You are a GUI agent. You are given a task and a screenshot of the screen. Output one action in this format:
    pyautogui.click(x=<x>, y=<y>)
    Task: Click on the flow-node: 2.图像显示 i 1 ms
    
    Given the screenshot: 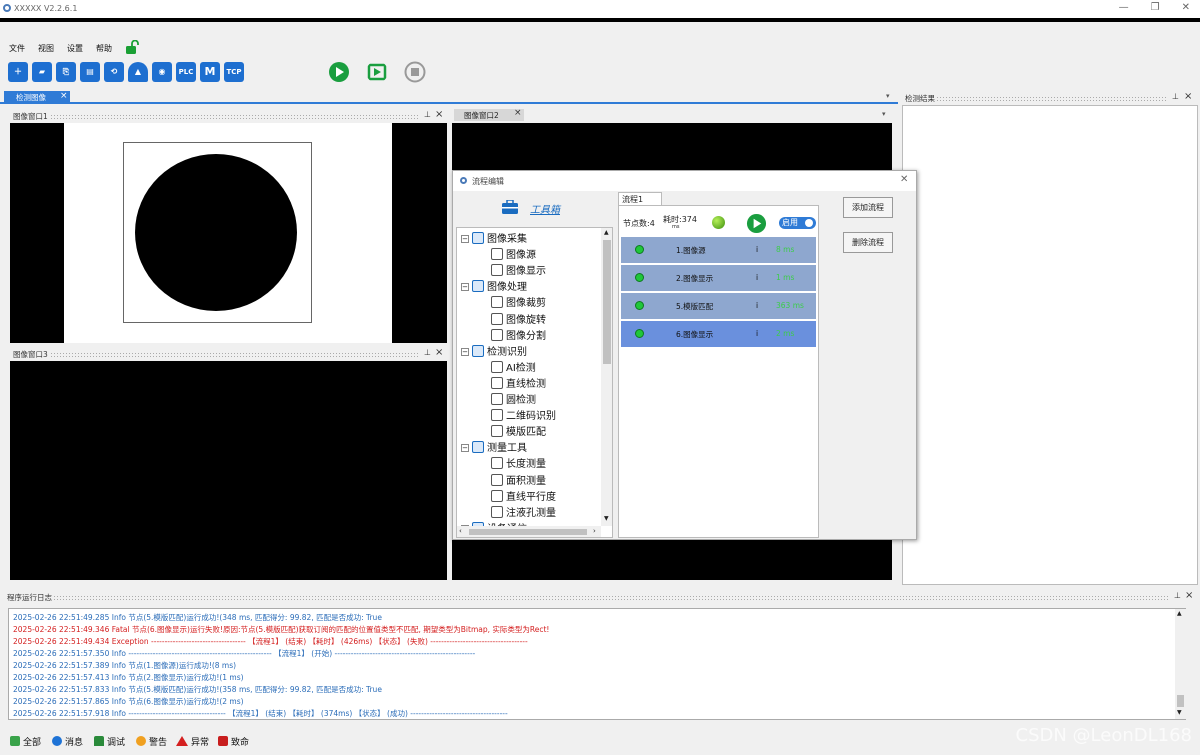 What is the action you would take?
    pyautogui.click(x=718, y=278)
    